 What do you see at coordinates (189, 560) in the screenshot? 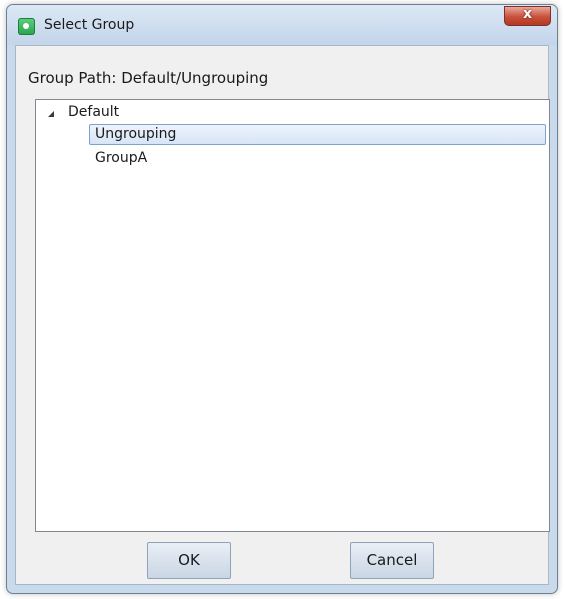
I see `ok-button: OK` at bounding box center [189, 560].